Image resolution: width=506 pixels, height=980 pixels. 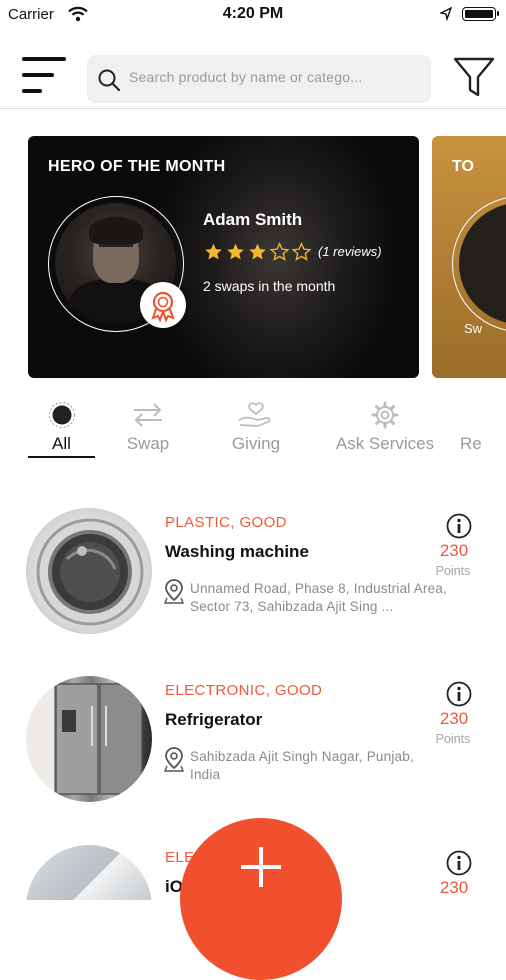 What do you see at coordinates (256, 429) in the screenshot?
I see `tab-giving: Giving` at bounding box center [256, 429].